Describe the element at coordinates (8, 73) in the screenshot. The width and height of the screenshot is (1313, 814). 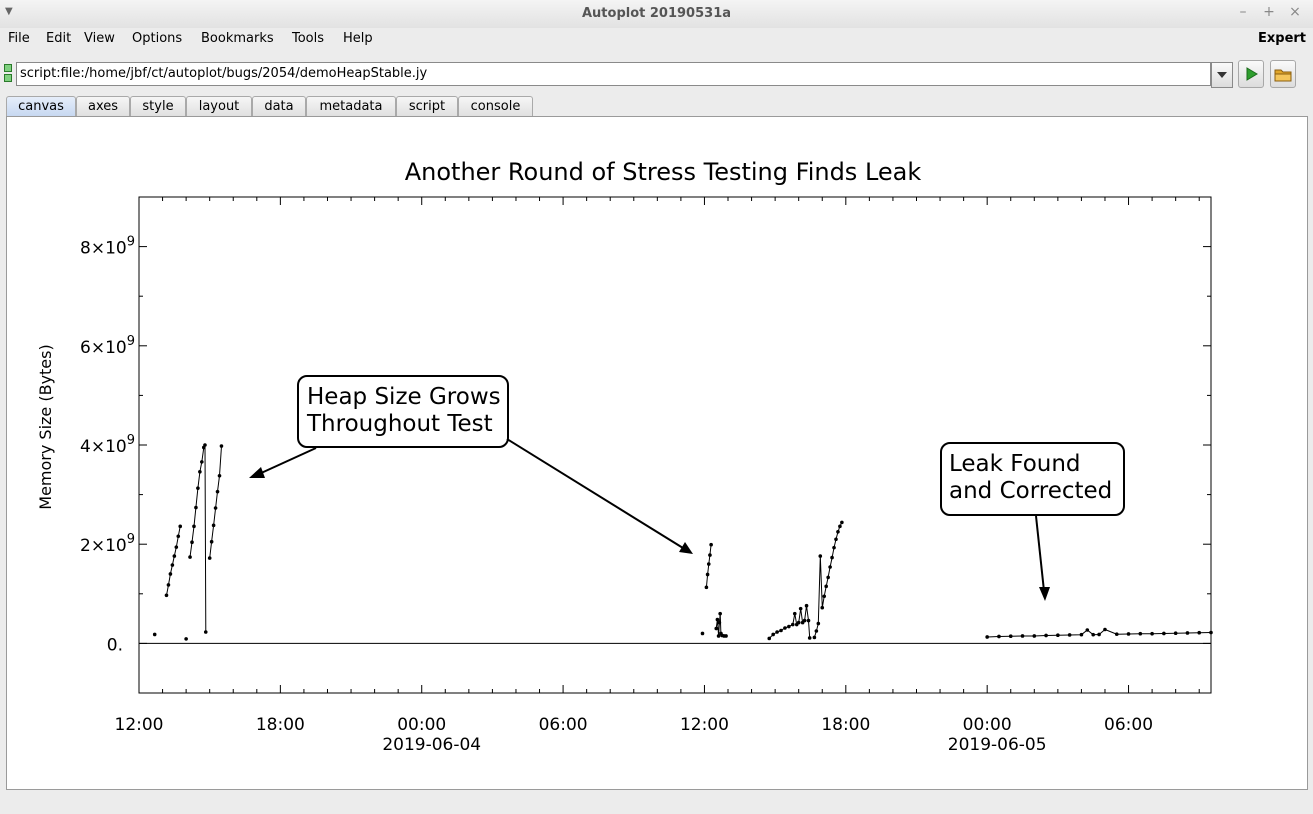
I see `data-source-icon` at that location.